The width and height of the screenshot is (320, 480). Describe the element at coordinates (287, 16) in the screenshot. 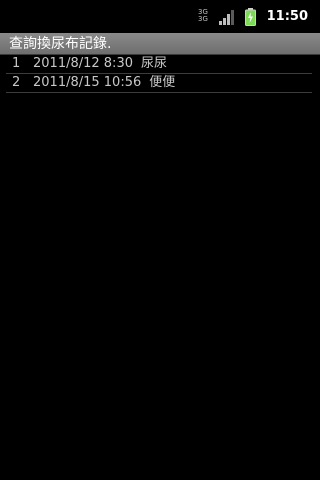

I see `clock: 11:50` at that location.